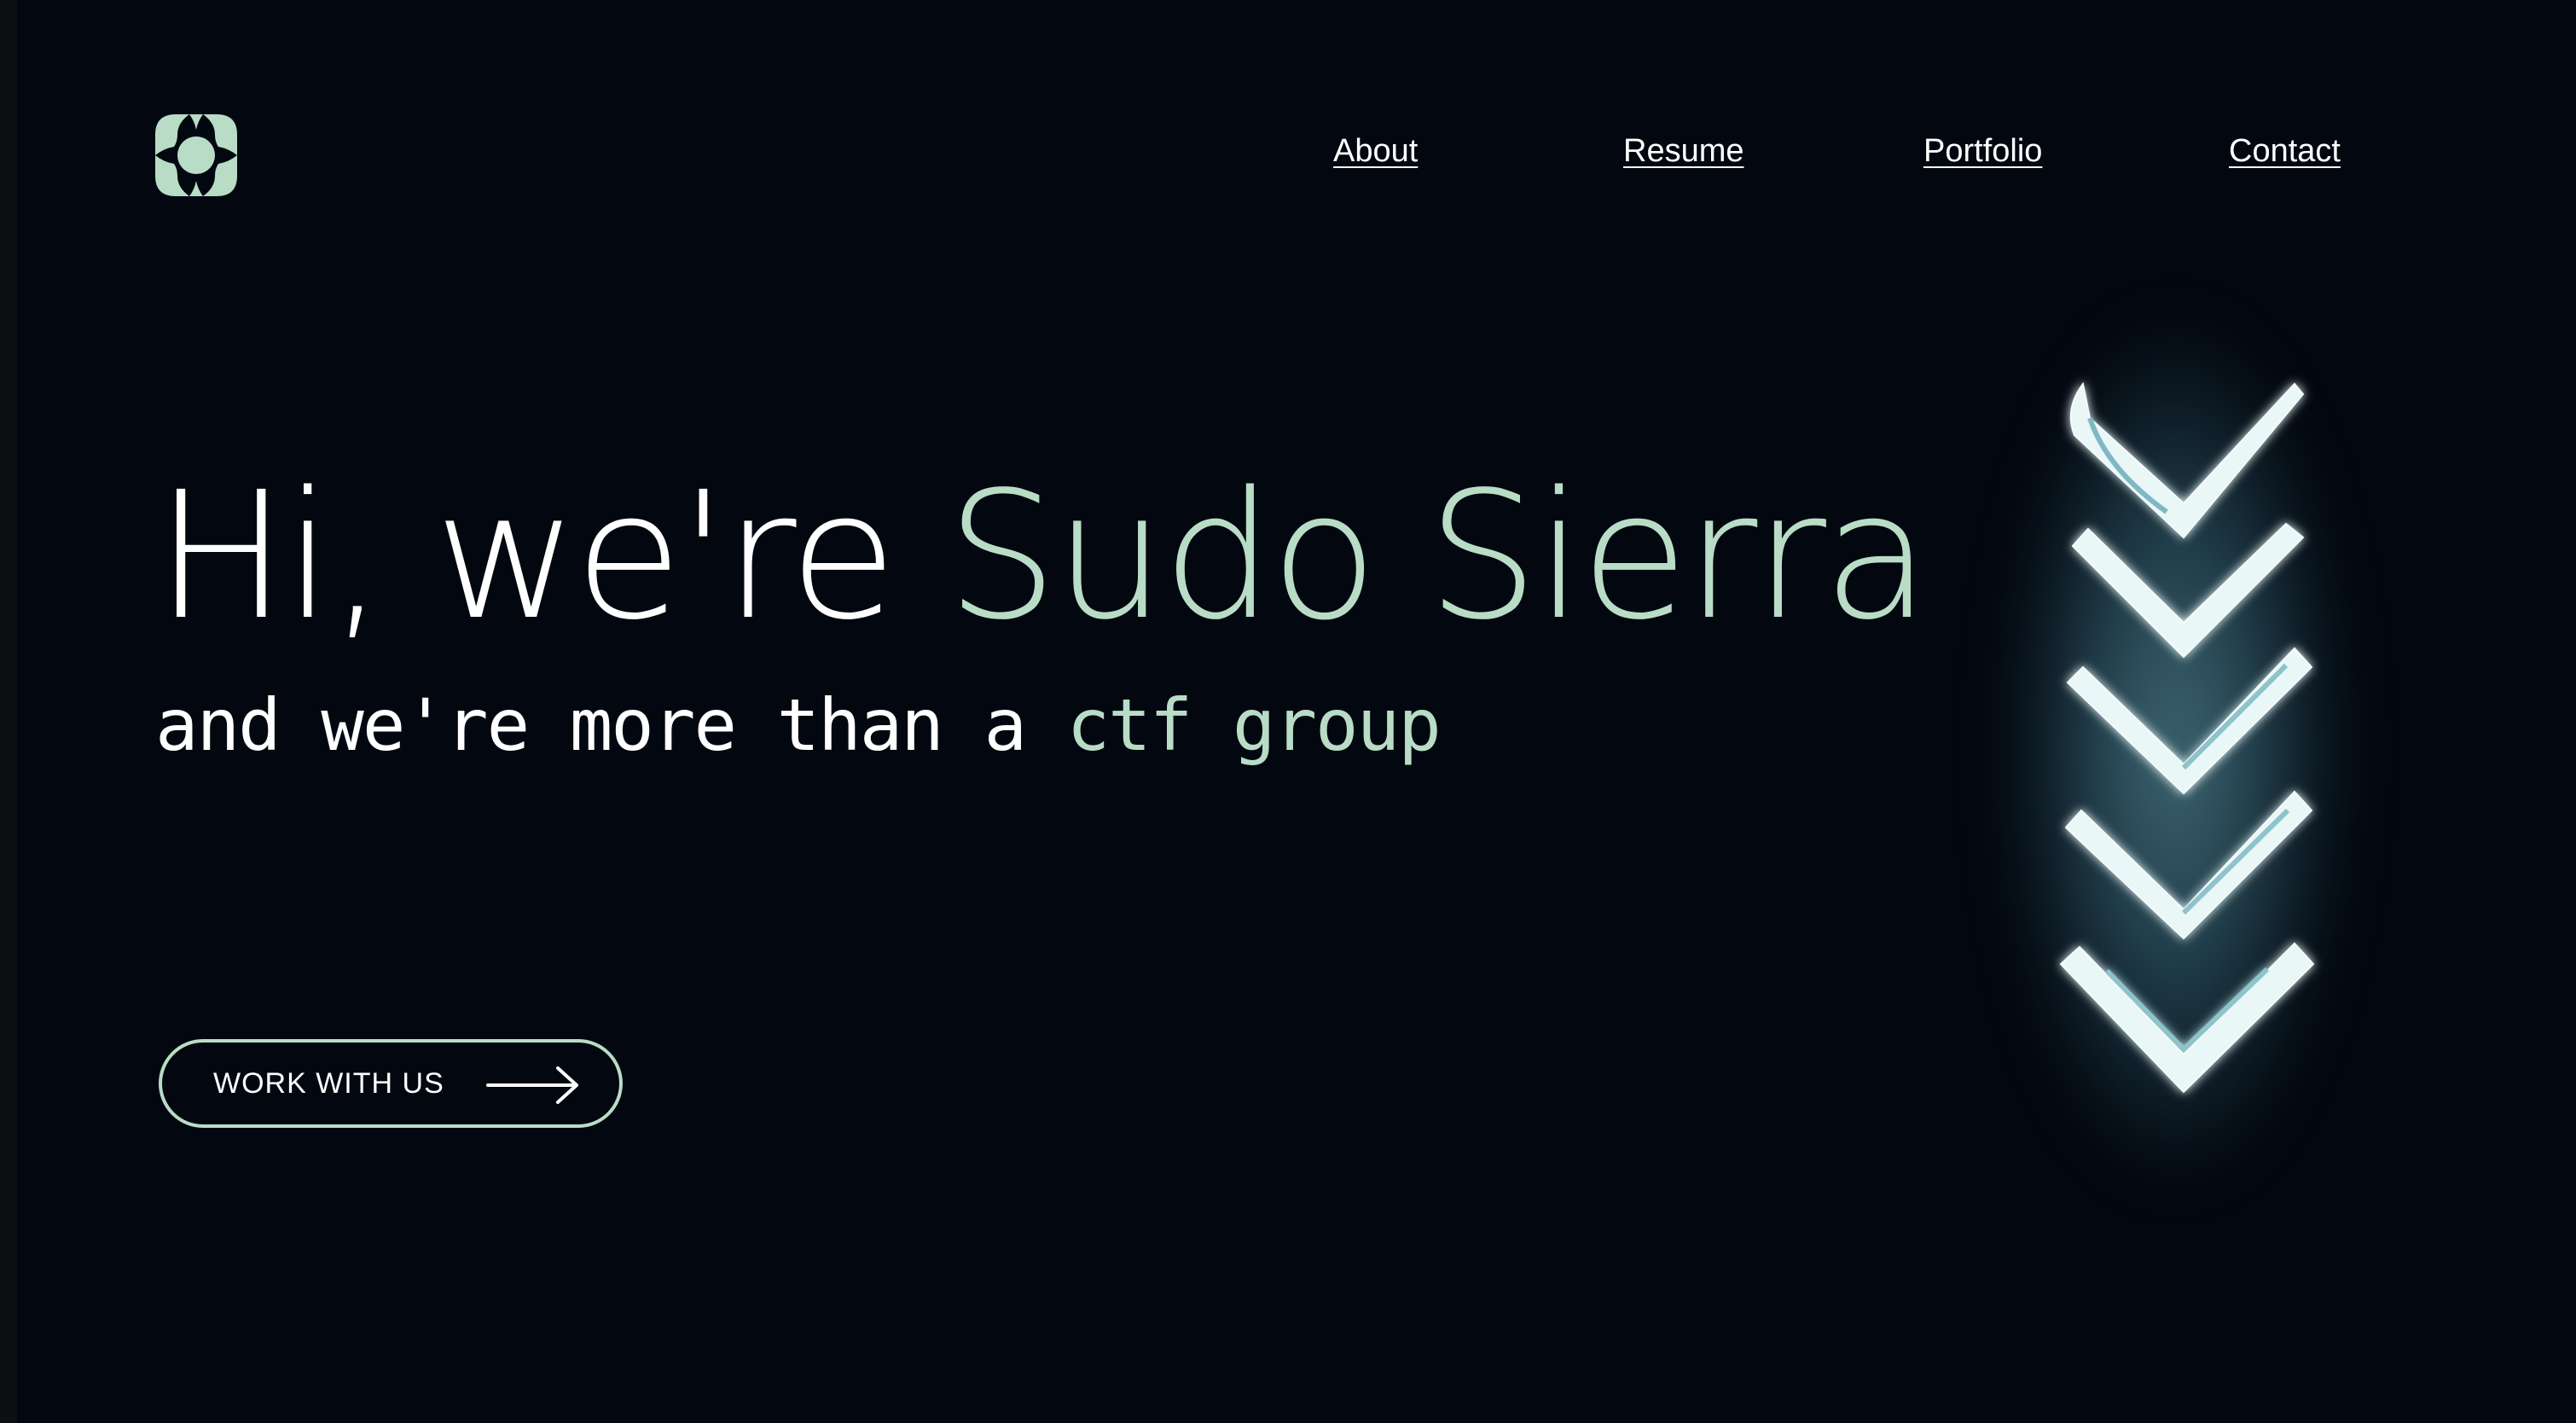 The height and width of the screenshot is (1423, 2576). I want to click on neon-chevrons-down-icon, so click(2187, 737).